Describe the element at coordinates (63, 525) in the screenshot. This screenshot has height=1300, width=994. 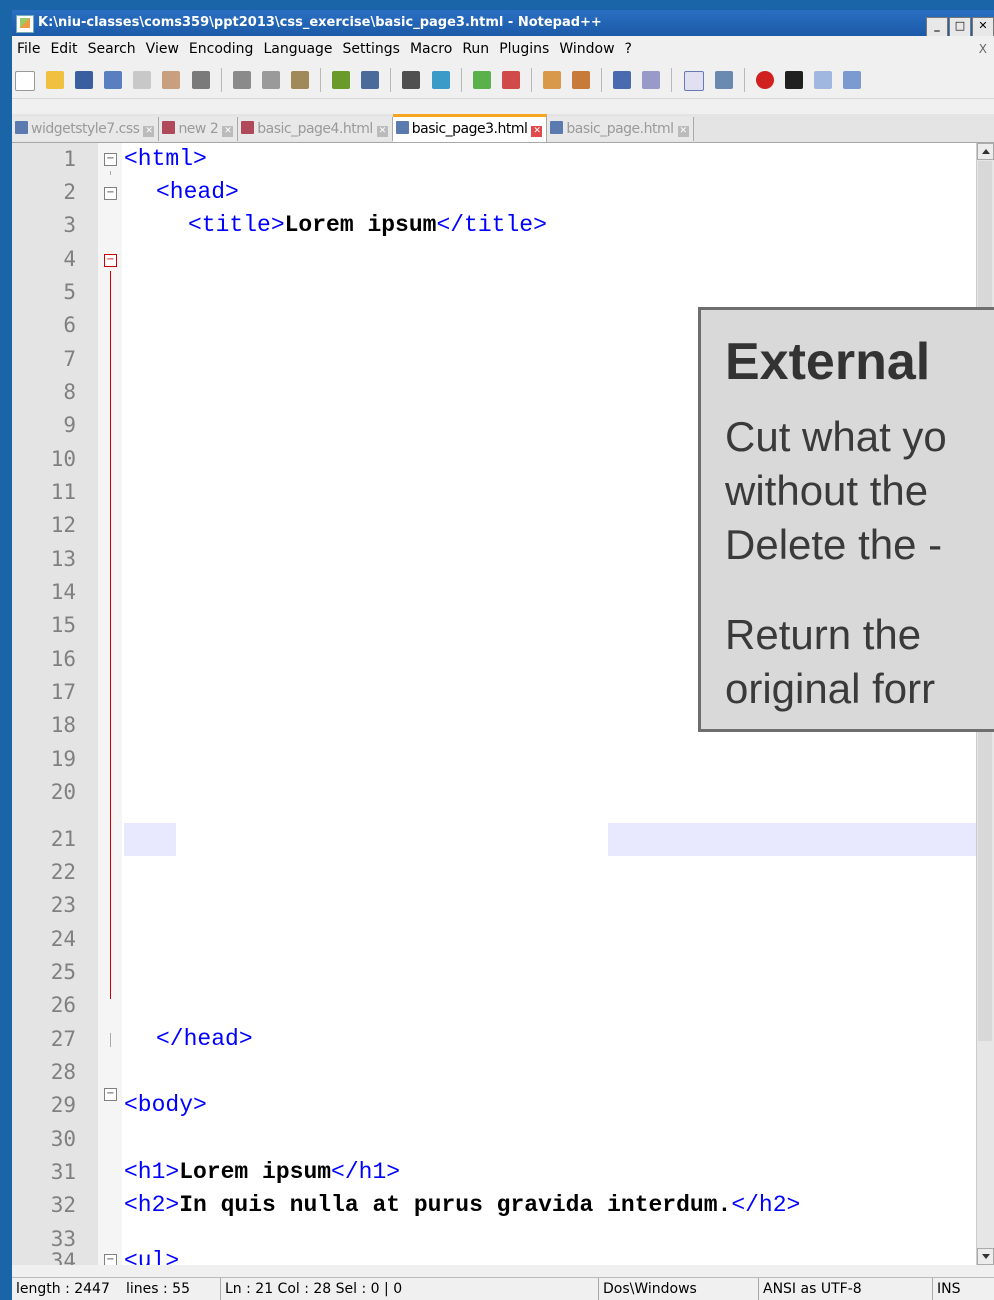
I see `line-number: 12` at that location.